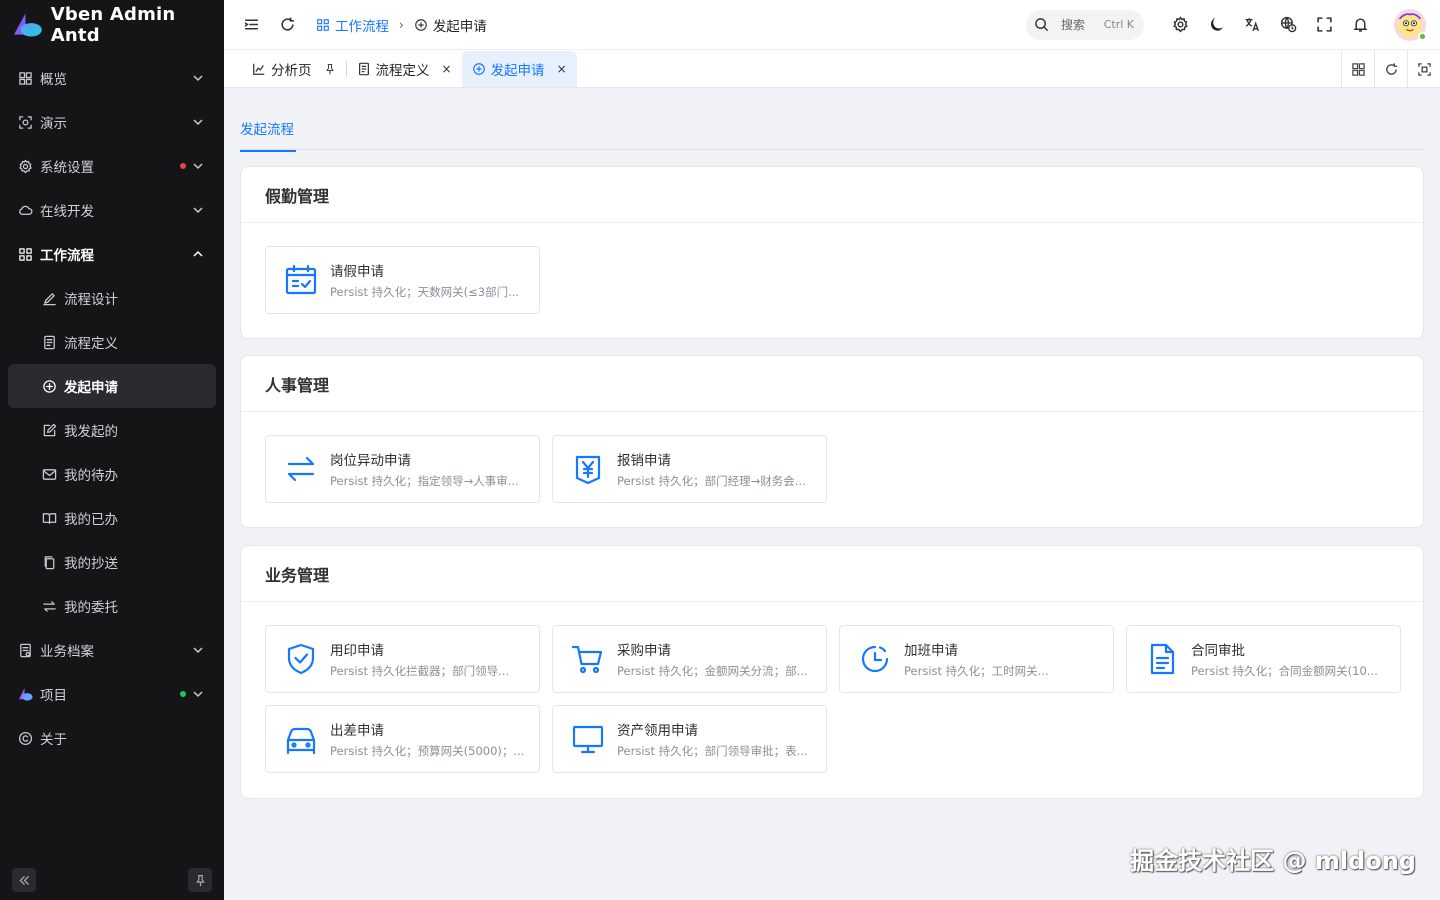  What do you see at coordinates (259, 69) in the screenshot?
I see `chart-icon` at bounding box center [259, 69].